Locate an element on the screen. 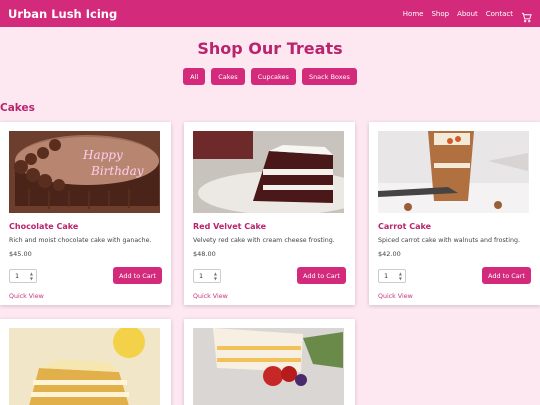  filter-cakes-button: Cakes is located at coordinates (228, 76).